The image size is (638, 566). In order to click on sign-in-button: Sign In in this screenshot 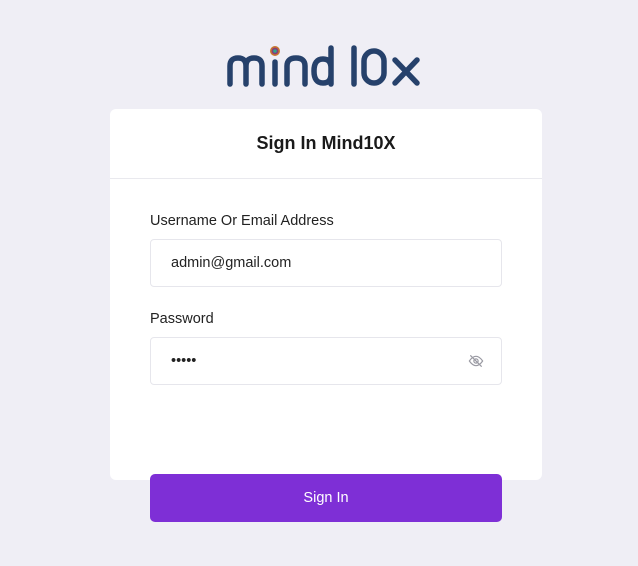, I will do `click(326, 498)`.